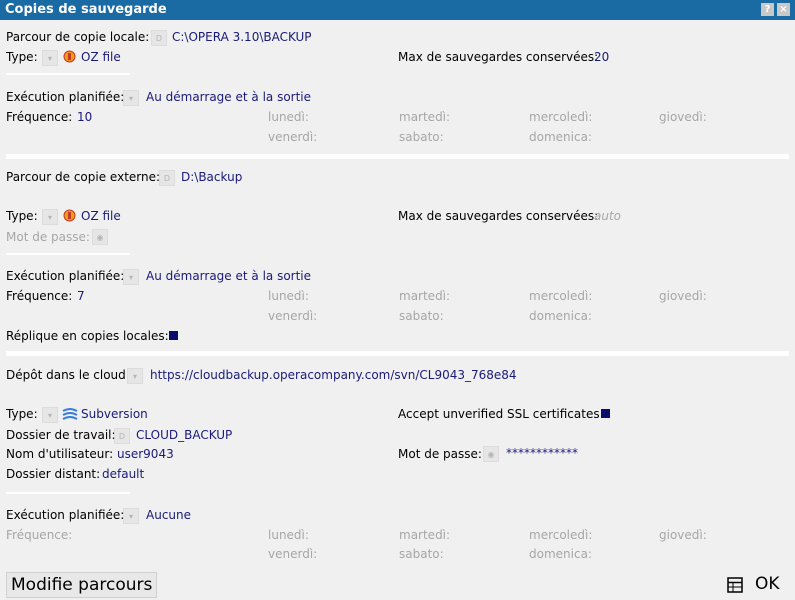 This screenshot has width=795, height=600. What do you see at coordinates (101, 216) in the screenshot?
I see `external-type-value: OZ file` at bounding box center [101, 216].